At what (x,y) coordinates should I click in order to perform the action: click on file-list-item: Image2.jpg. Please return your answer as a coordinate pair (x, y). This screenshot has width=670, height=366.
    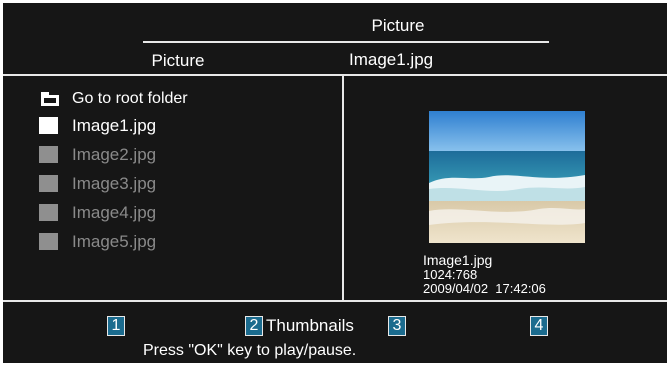
    Looking at the image, I should click on (113, 154).